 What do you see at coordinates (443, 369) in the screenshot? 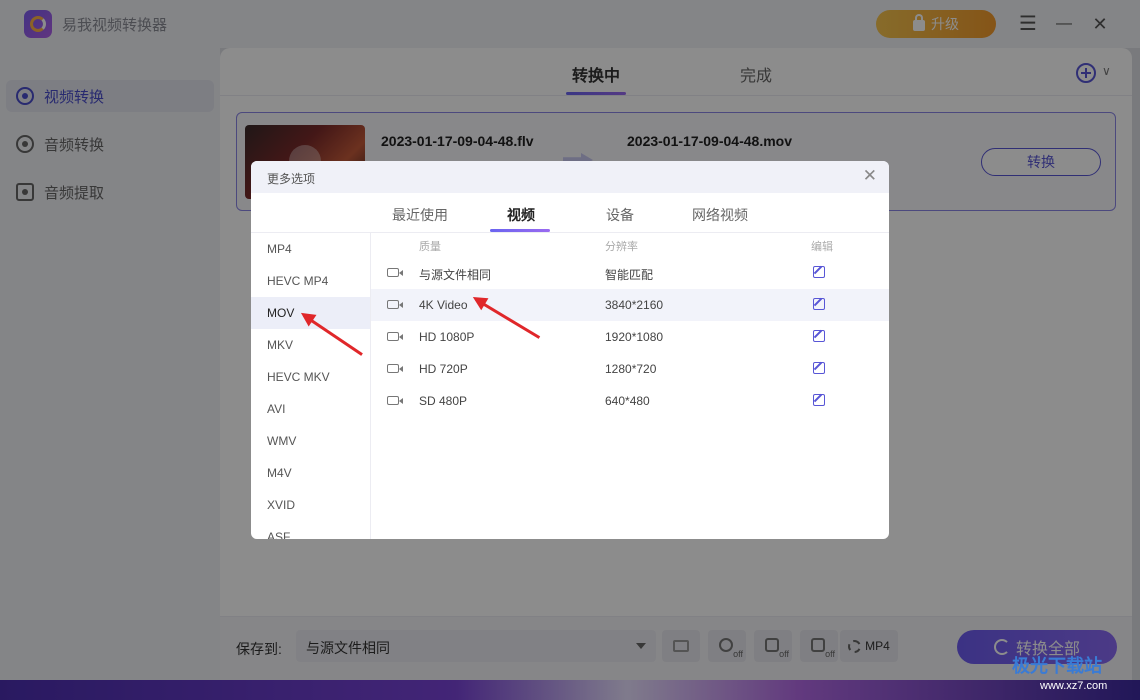
I see `quality-name: HD 720P` at bounding box center [443, 369].